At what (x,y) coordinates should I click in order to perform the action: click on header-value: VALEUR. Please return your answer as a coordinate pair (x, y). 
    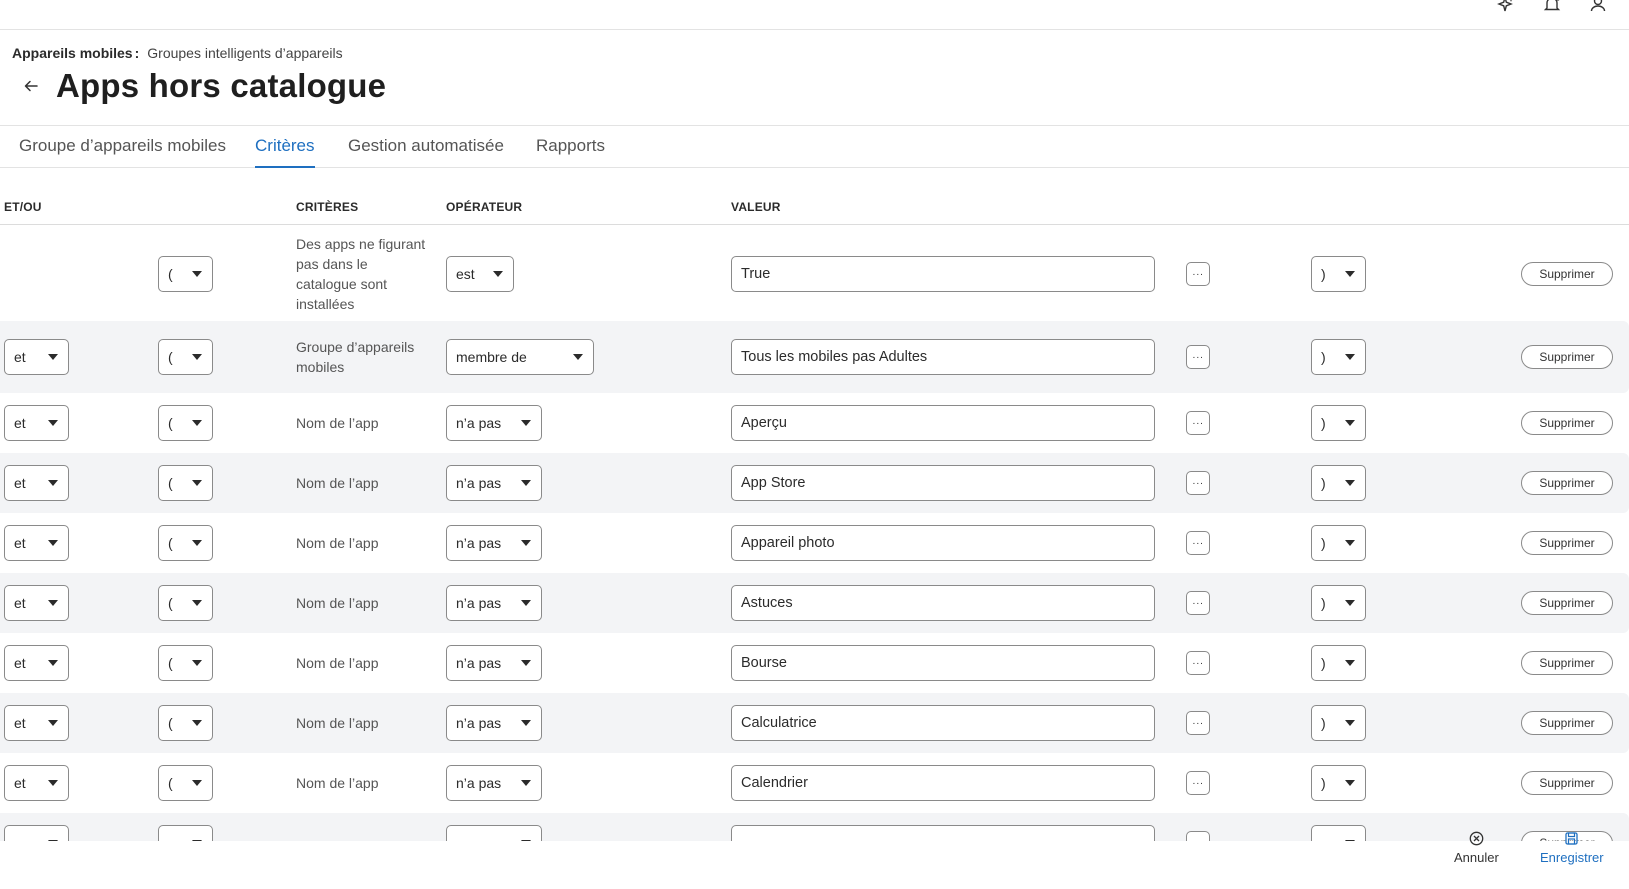
    Looking at the image, I should click on (756, 207).